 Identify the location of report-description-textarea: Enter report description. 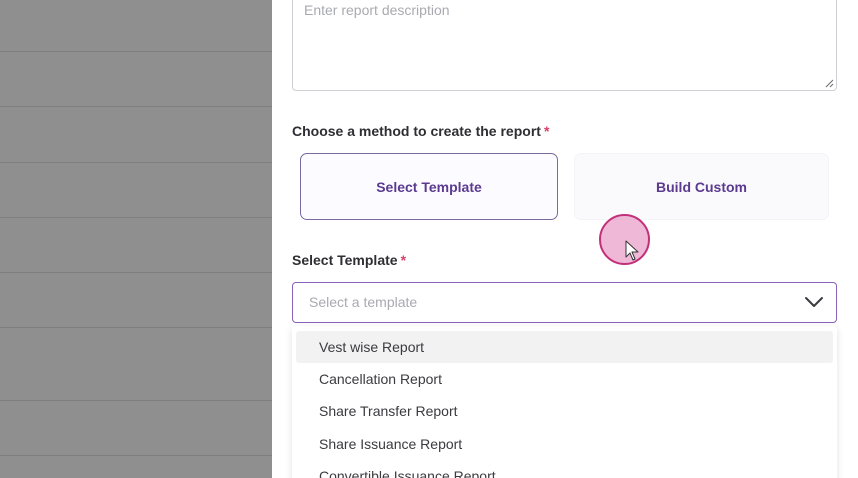
(564, 45).